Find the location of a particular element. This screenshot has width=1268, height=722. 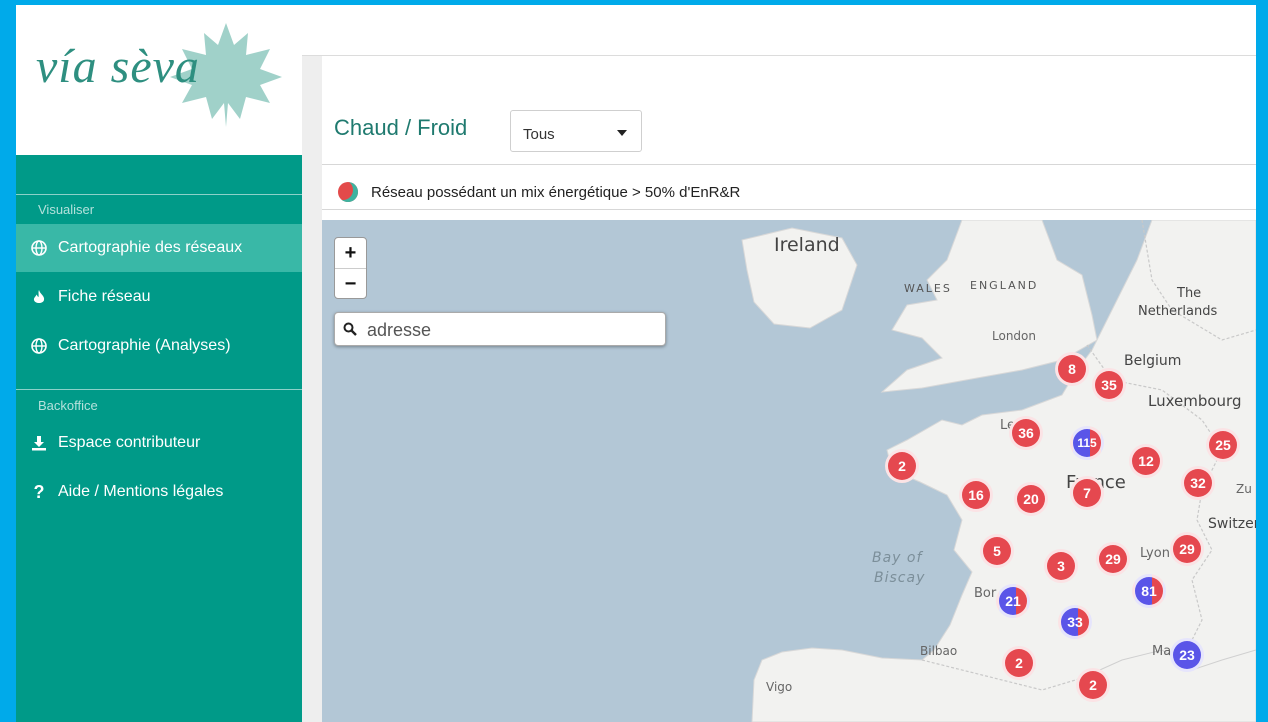

logo: vía sèva is located at coordinates (159, 80).